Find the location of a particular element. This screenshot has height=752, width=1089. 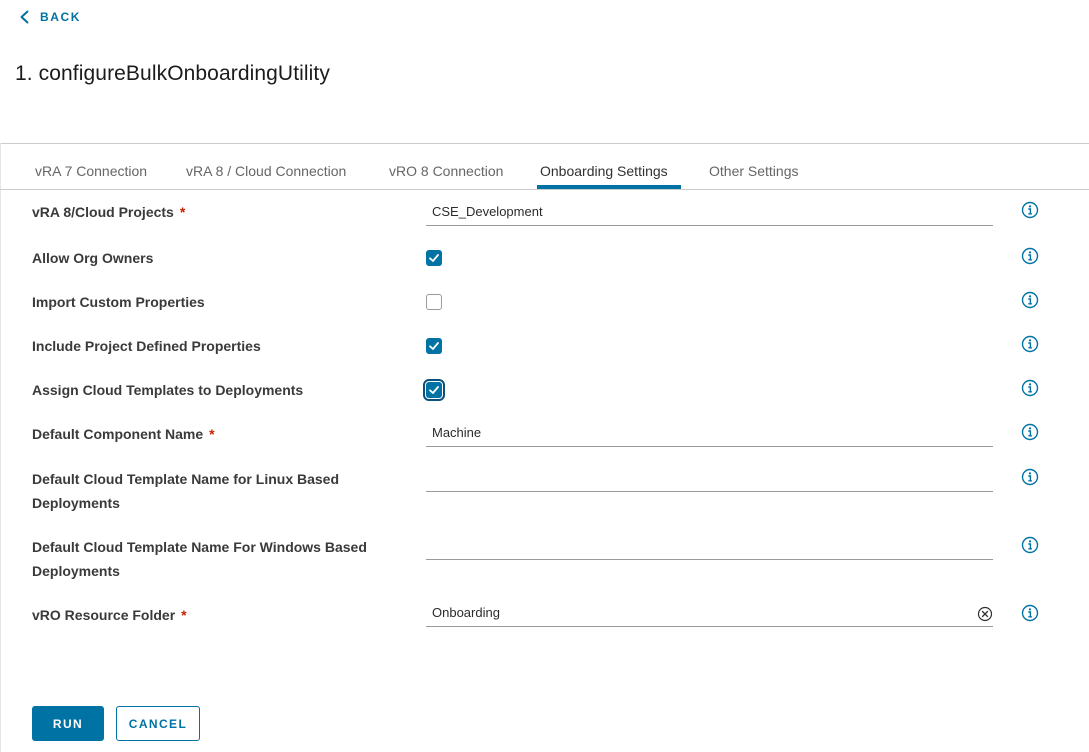

include-project-properties-checkbox is located at coordinates (434, 346).